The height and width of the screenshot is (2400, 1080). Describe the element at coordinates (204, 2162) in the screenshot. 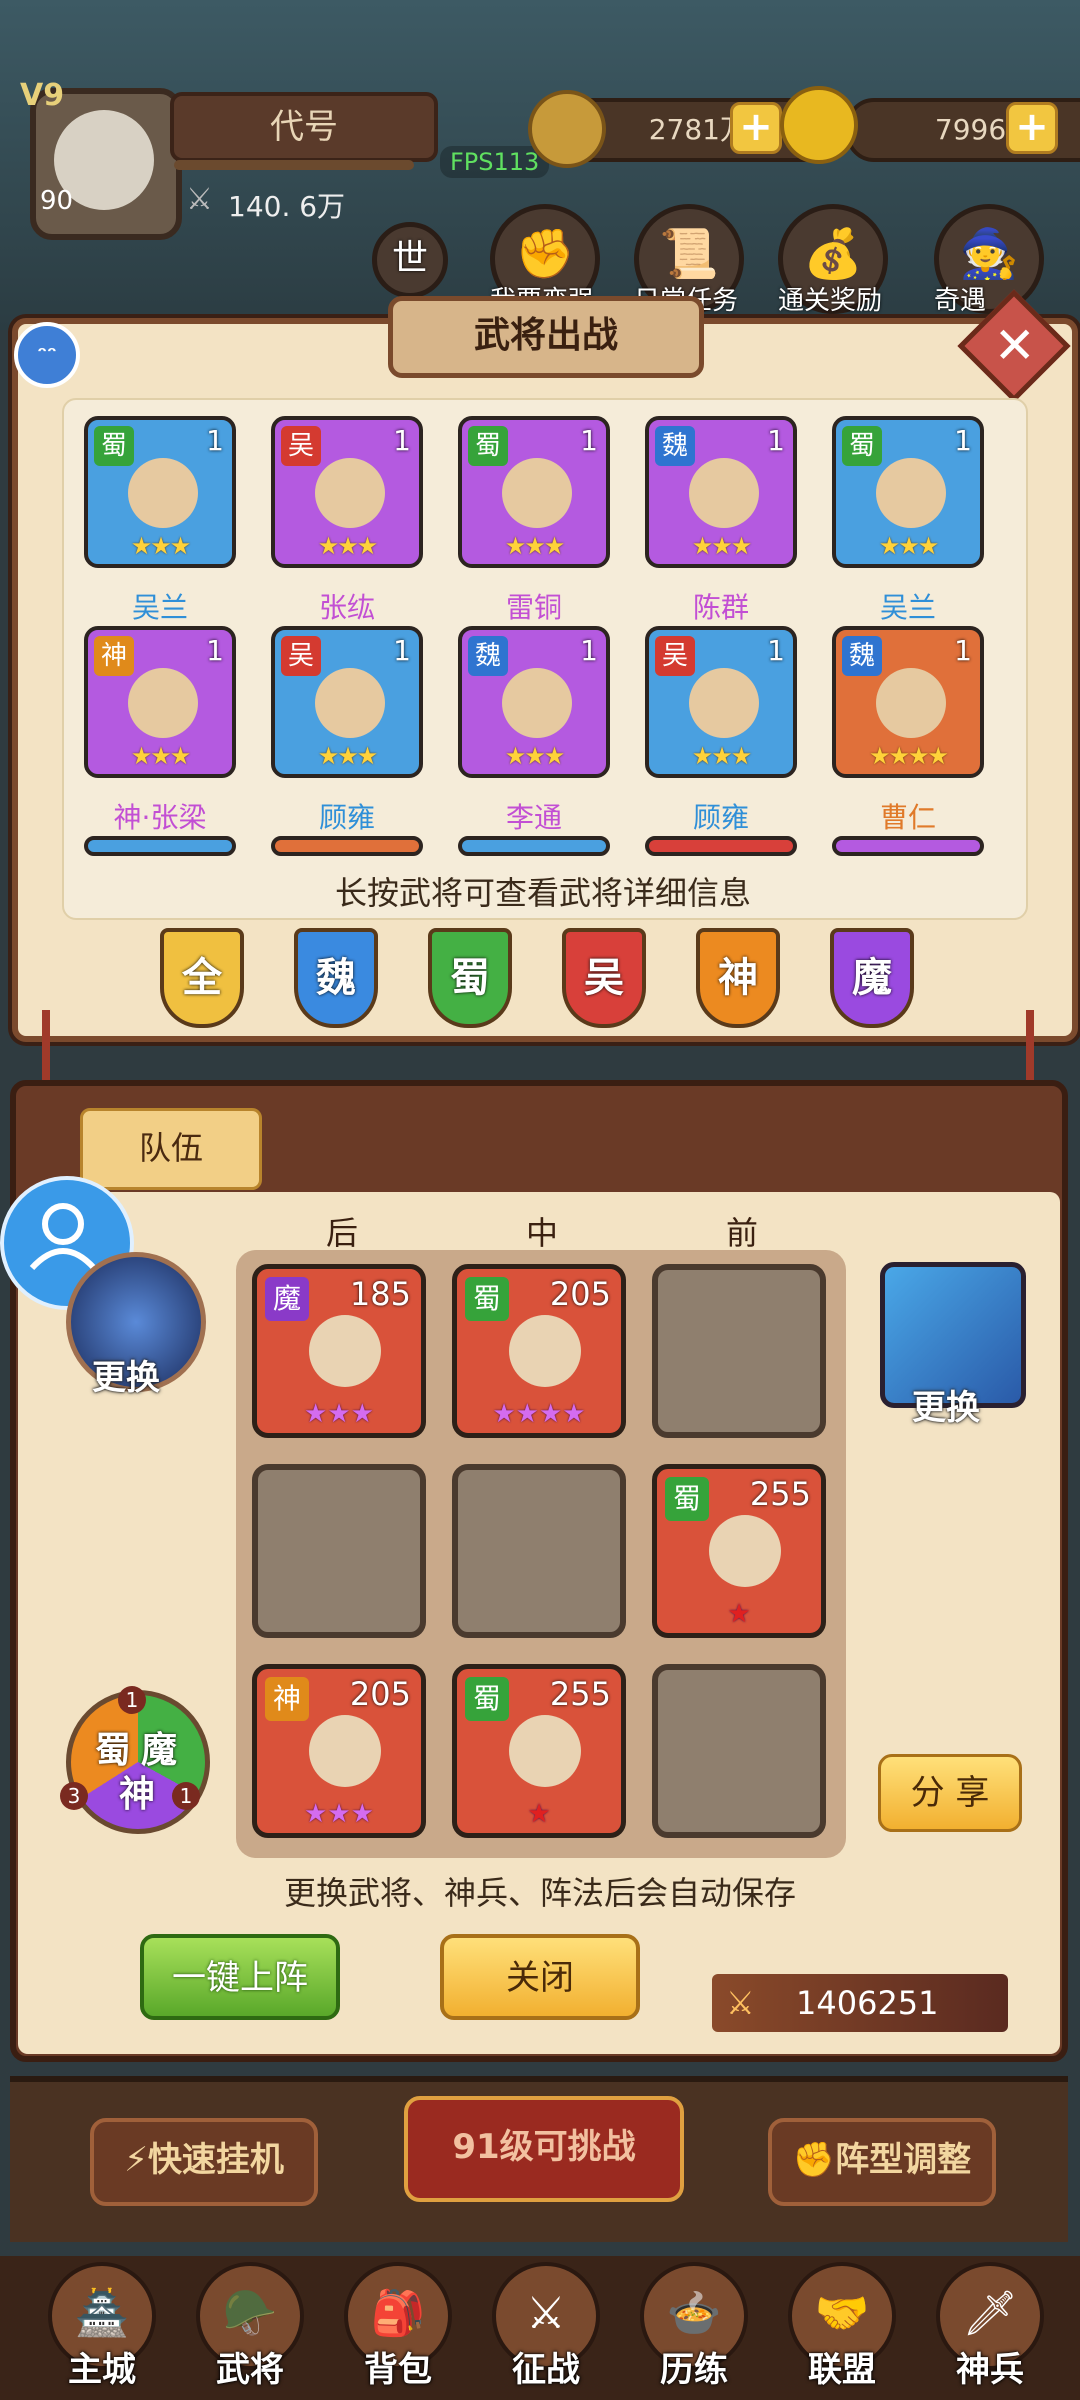

I see `quick-idle-button: ⚡快速挂机` at that location.